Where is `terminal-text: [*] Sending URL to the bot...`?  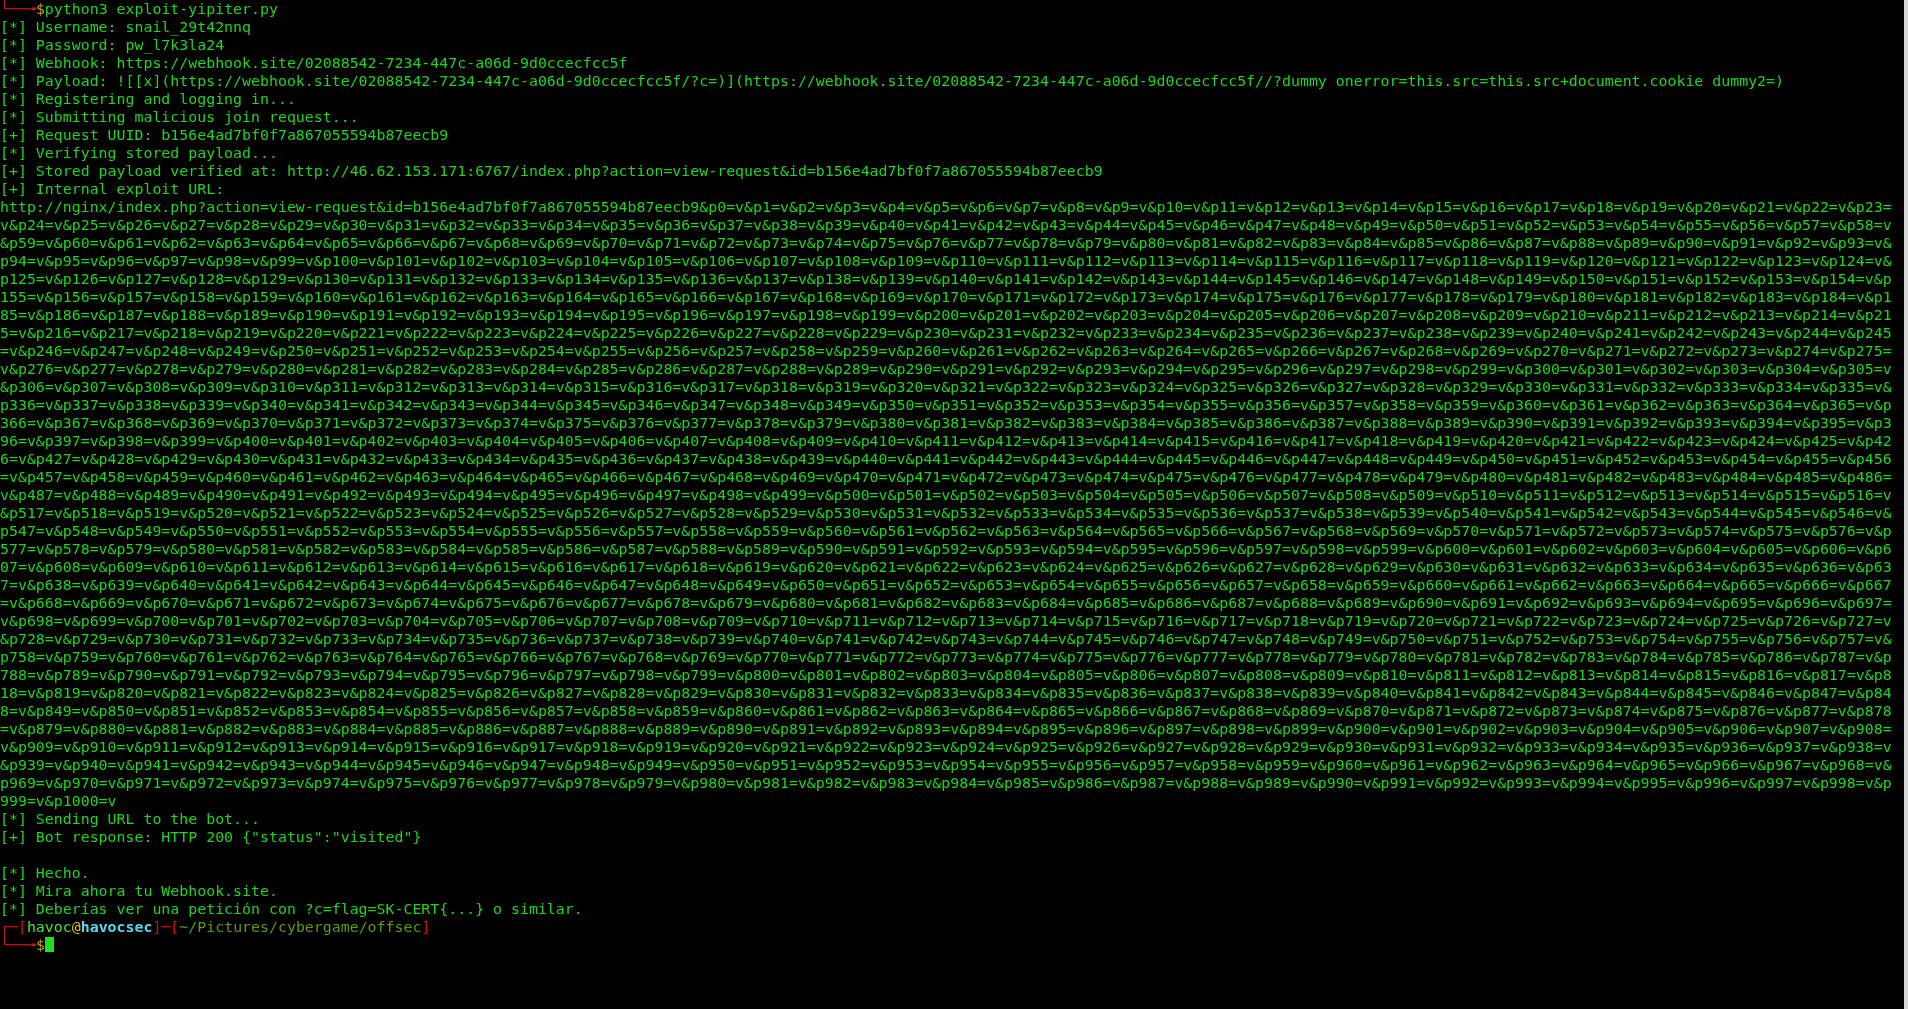
terminal-text: [*] Sending URL to the bot... is located at coordinates (130, 819).